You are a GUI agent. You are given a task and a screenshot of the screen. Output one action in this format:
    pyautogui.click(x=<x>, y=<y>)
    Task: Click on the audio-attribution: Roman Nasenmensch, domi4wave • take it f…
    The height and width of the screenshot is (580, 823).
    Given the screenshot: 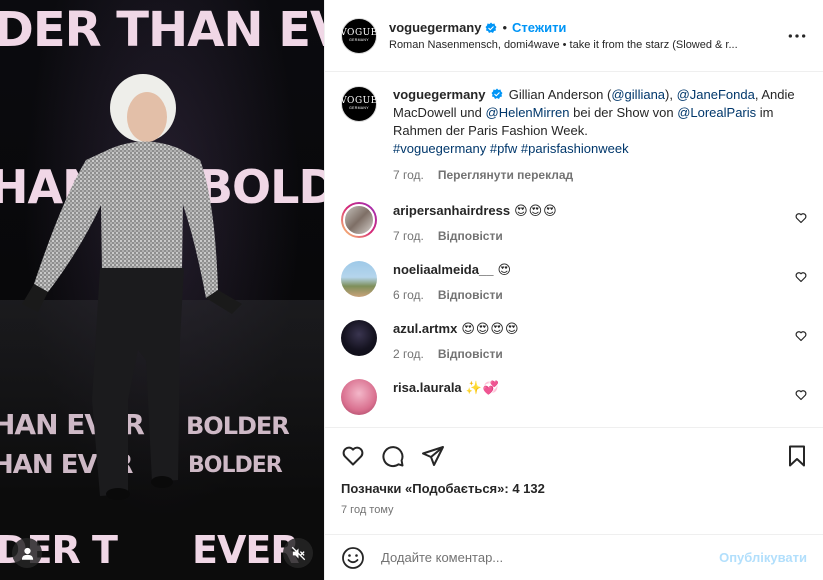 What is the action you would take?
    pyautogui.click(x=579, y=45)
    